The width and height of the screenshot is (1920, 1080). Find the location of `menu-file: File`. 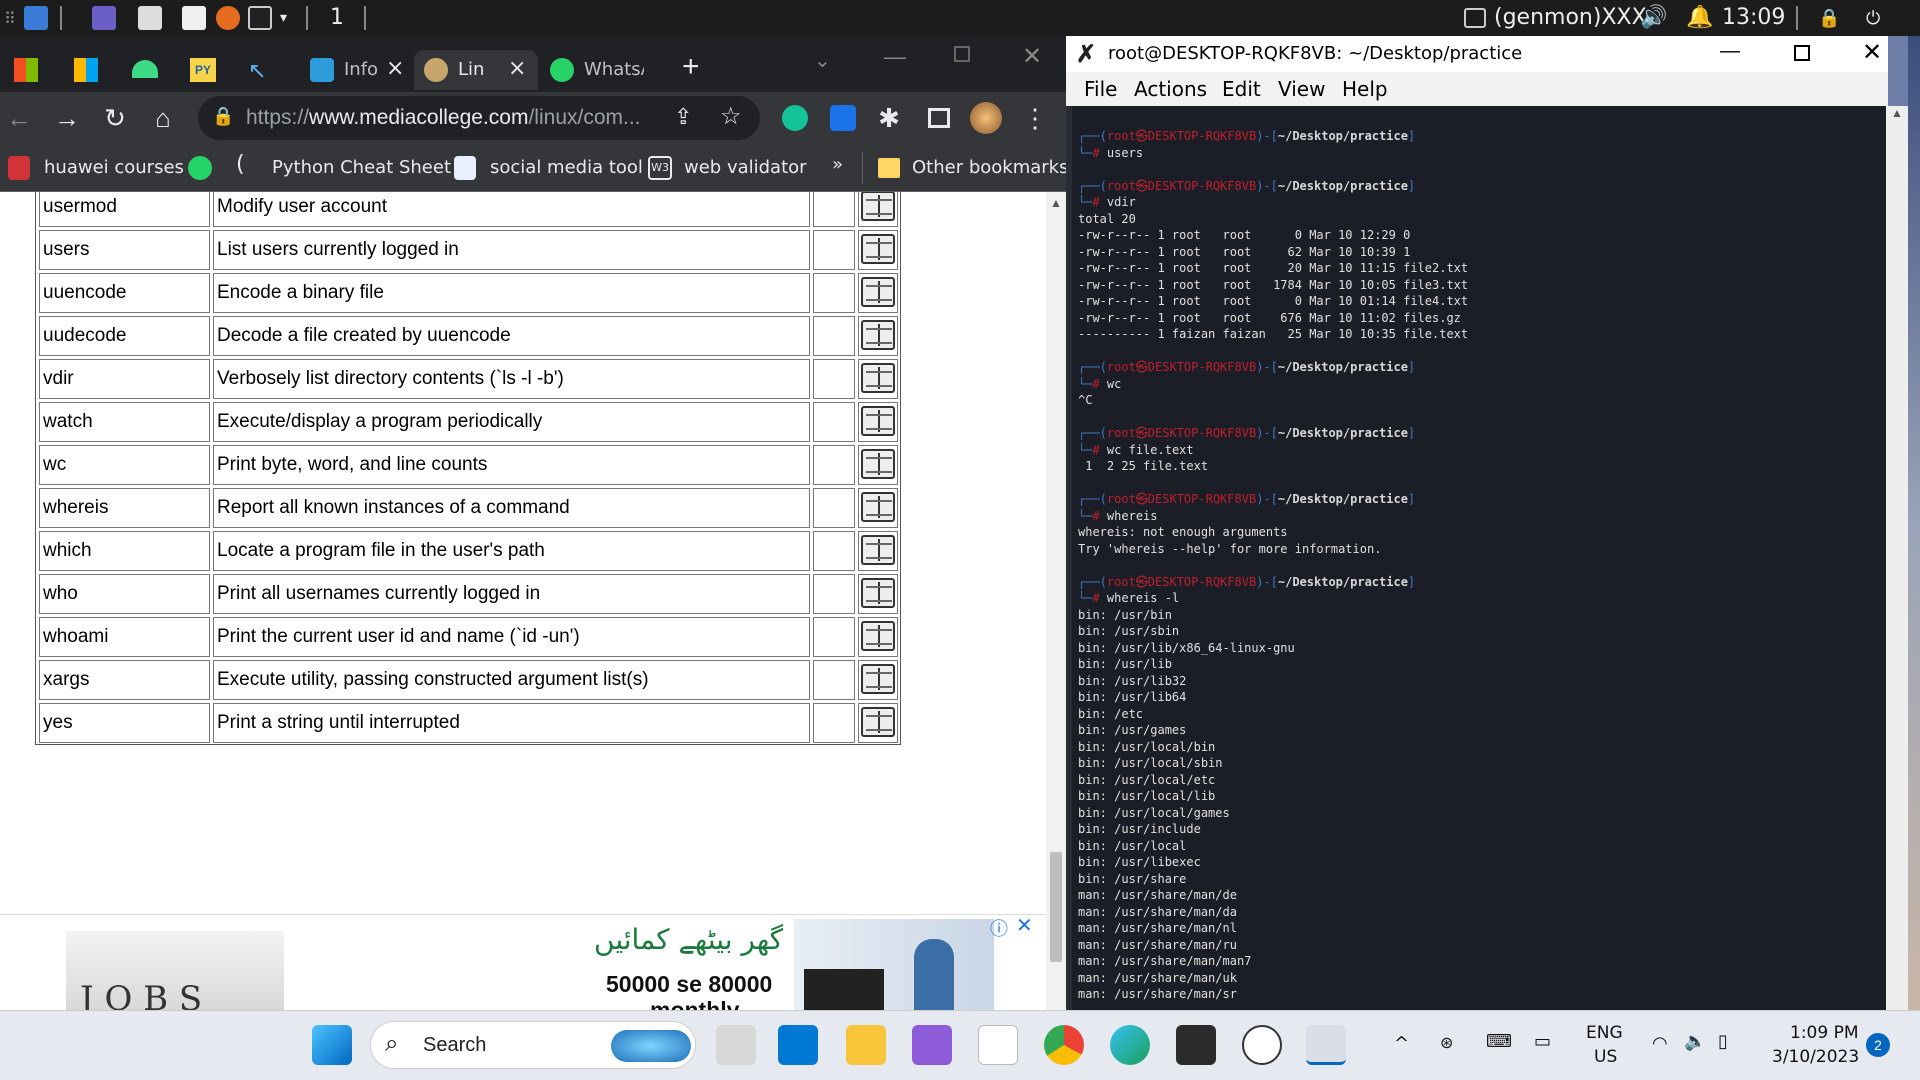

menu-file: File is located at coordinates (1100, 89).